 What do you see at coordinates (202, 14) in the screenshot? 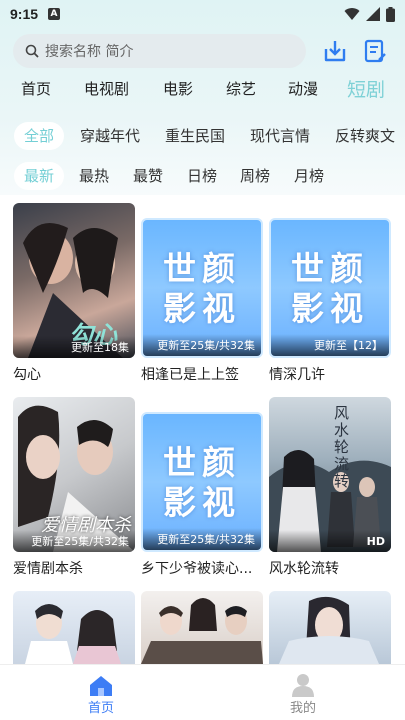
I see `status-bar: 9:15 A` at bounding box center [202, 14].